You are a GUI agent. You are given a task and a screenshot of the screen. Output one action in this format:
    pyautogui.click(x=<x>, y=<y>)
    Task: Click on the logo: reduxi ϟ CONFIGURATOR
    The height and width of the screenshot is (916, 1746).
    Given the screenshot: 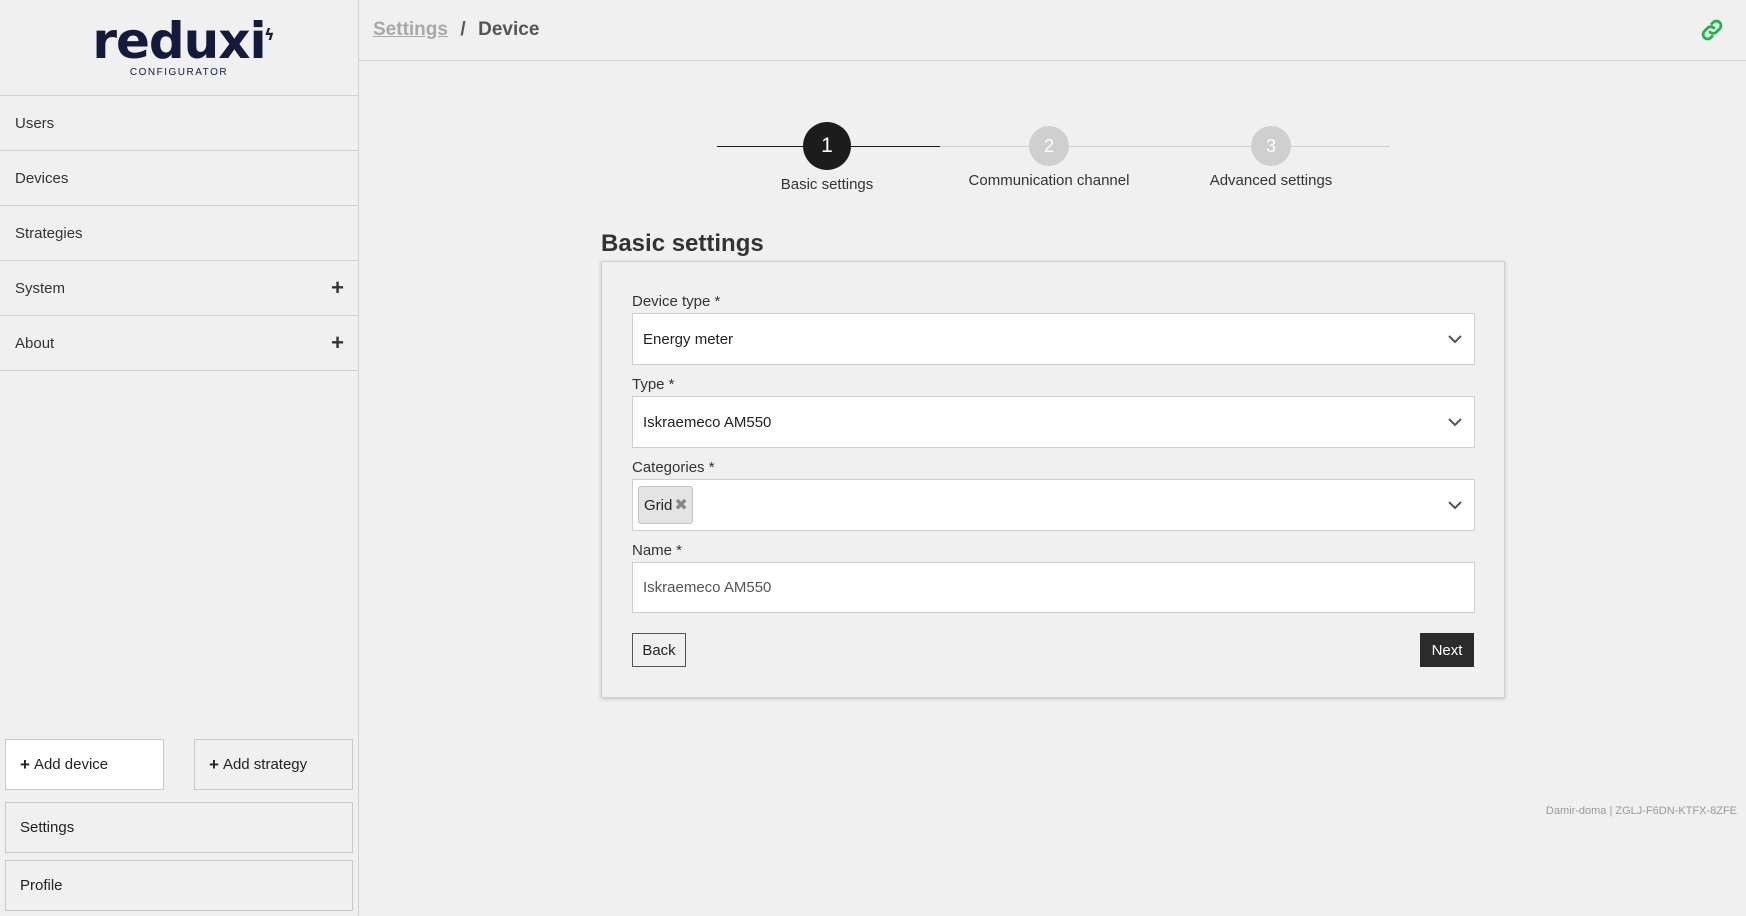 What is the action you would take?
    pyautogui.click(x=179, y=48)
    